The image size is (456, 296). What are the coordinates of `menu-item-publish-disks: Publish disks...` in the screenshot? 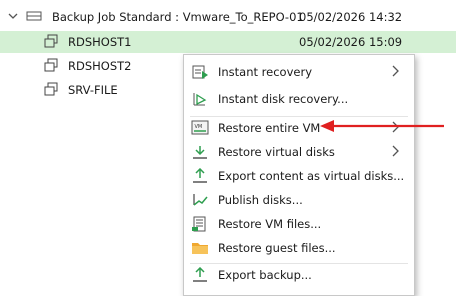 It's located at (299, 200).